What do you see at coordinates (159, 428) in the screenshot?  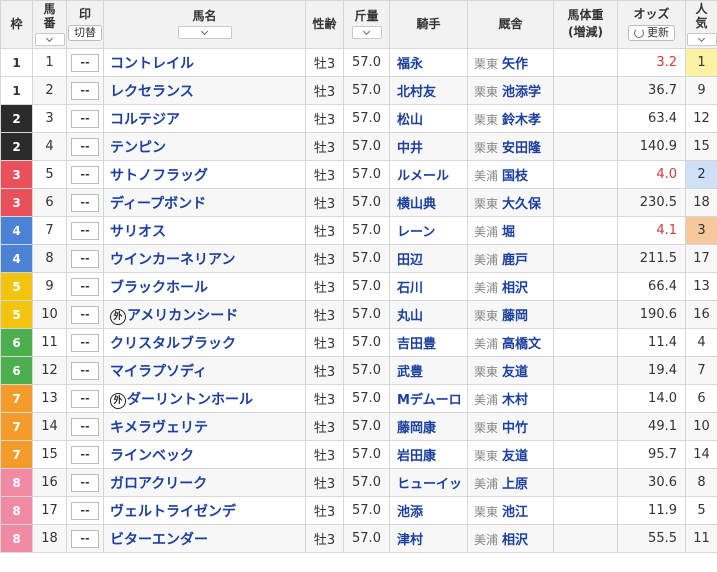 I see `horse-name-link: キメラヴェリテ` at bounding box center [159, 428].